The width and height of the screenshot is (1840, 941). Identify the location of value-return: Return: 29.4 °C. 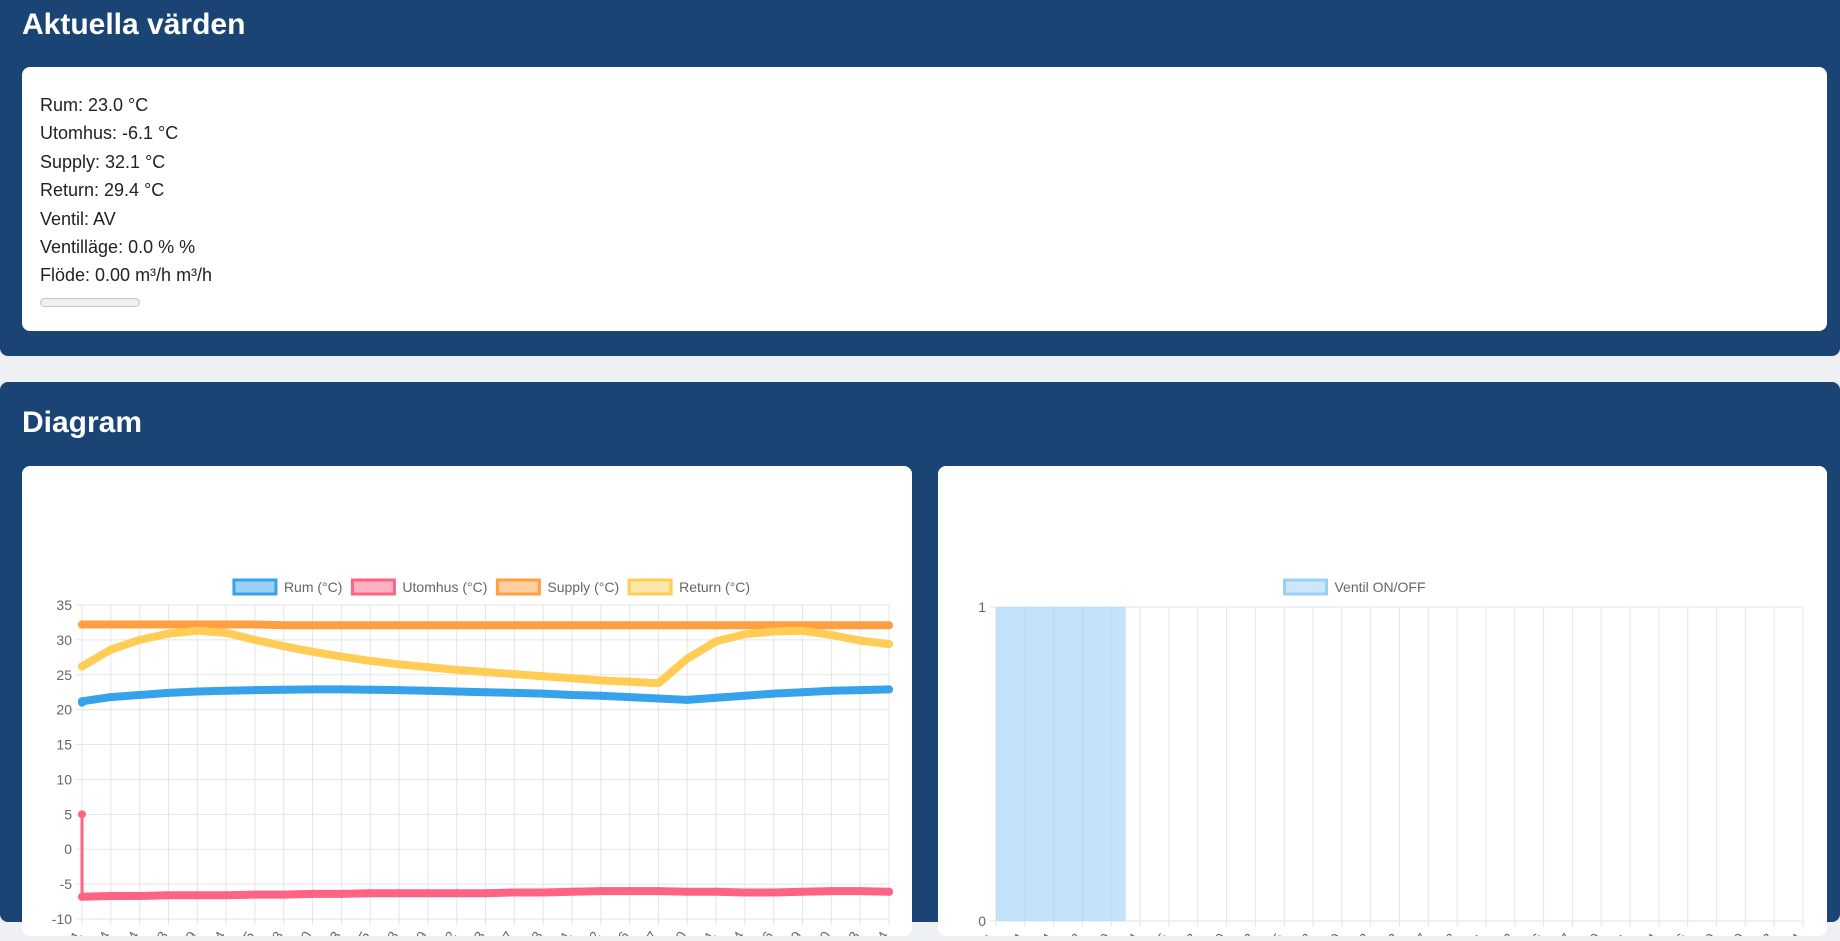
(102, 190).